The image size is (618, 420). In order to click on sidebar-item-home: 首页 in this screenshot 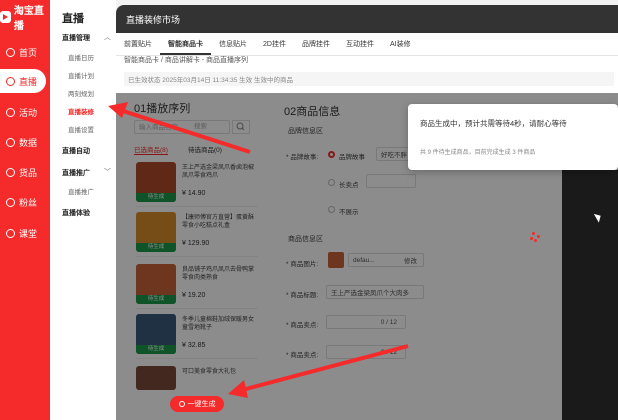, I will do `click(25, 52)`.